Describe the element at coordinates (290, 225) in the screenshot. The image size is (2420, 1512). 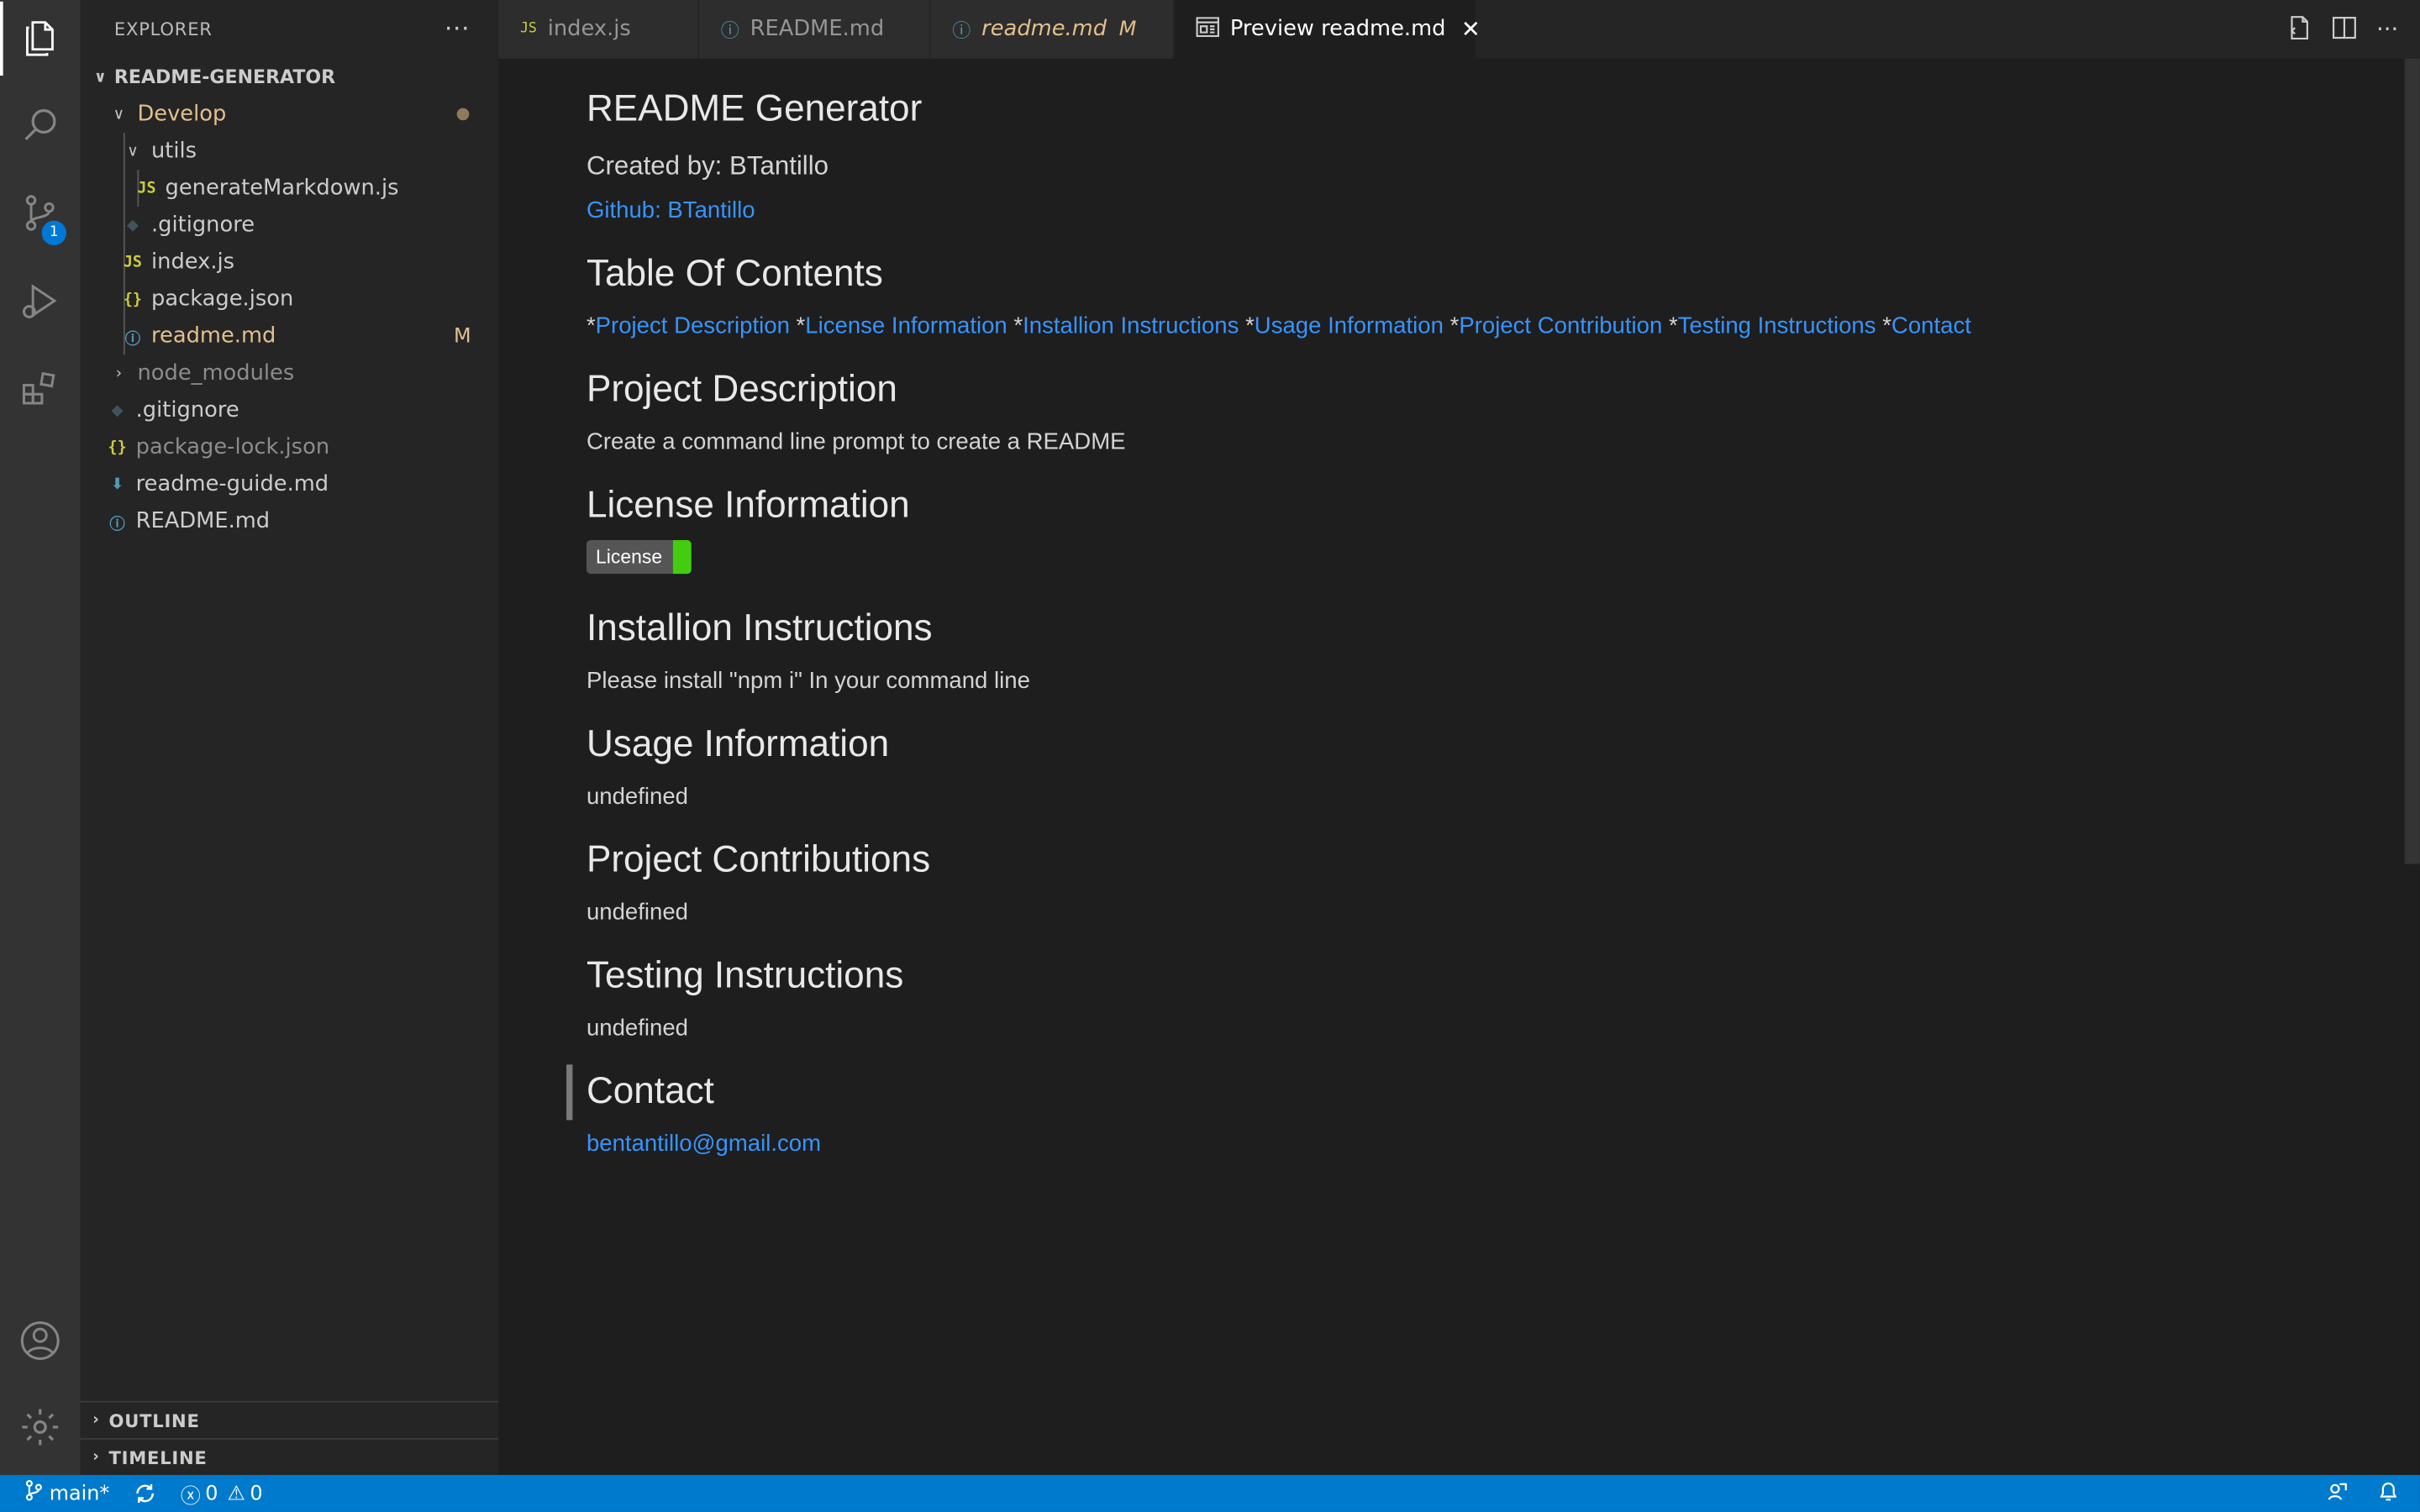
I see `tree-item-gitignore: ◆ .gitignore` at that location.